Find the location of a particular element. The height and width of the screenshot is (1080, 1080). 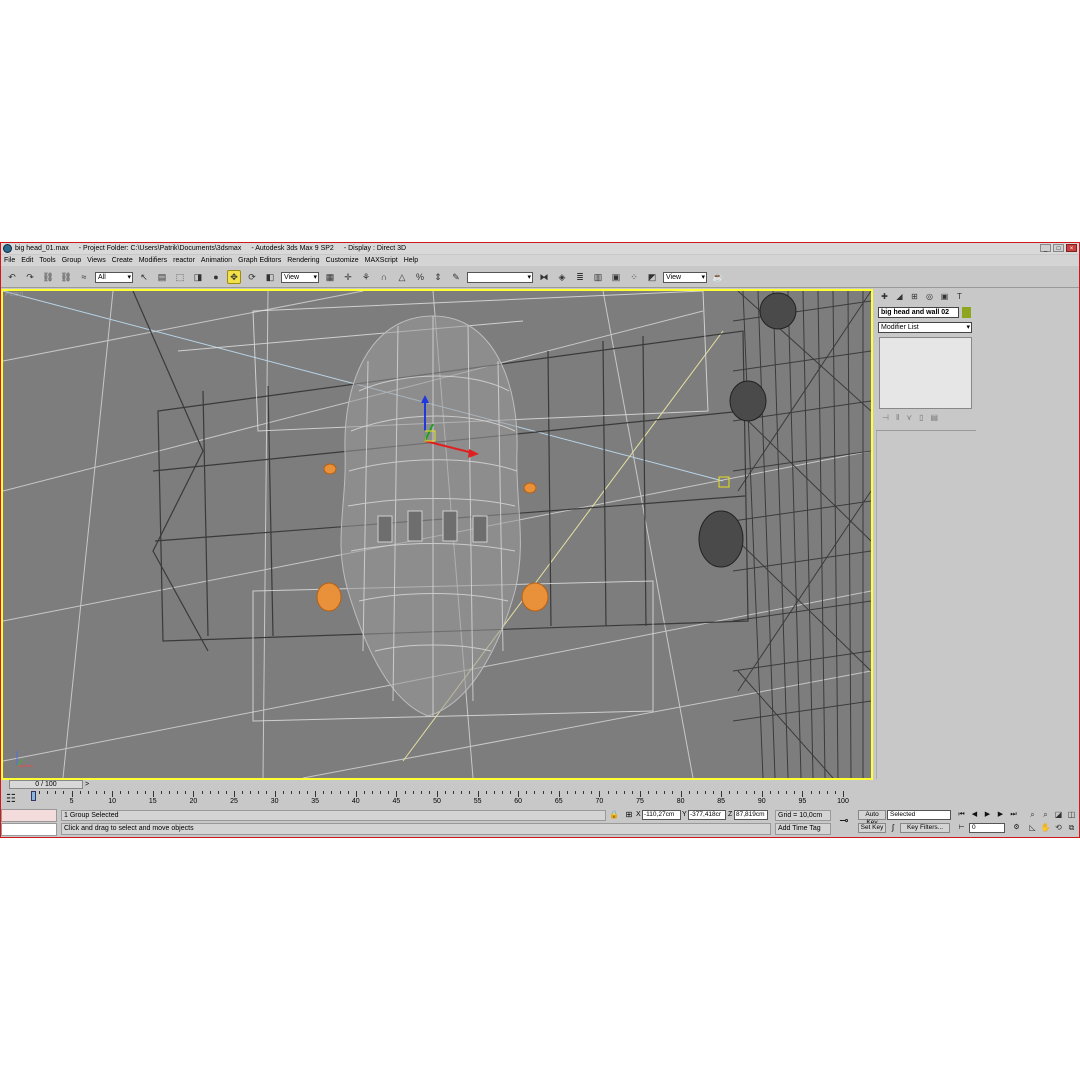

menu-help: Help is located at coordinates (411, 260).